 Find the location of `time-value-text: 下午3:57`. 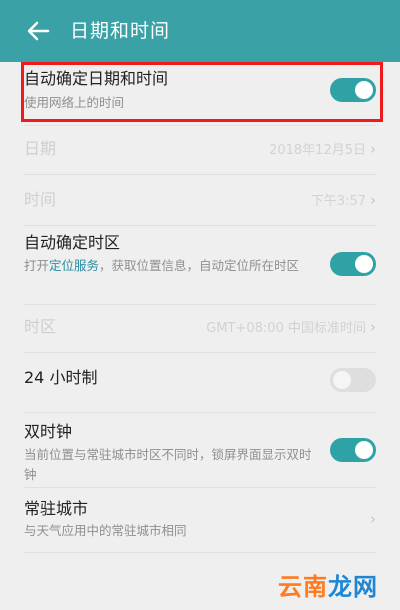

time-value-text: 下午3:57 is located at coordinates (338, 201).